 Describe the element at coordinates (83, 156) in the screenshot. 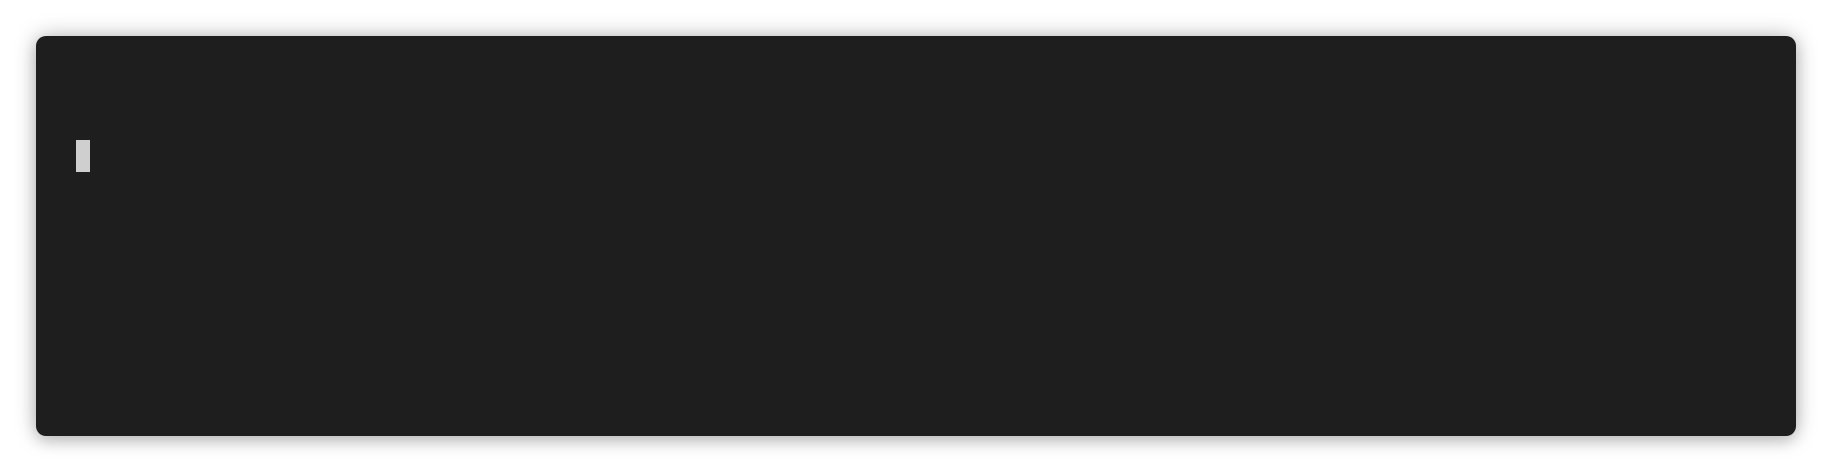

I see `text-cursor` at that location.